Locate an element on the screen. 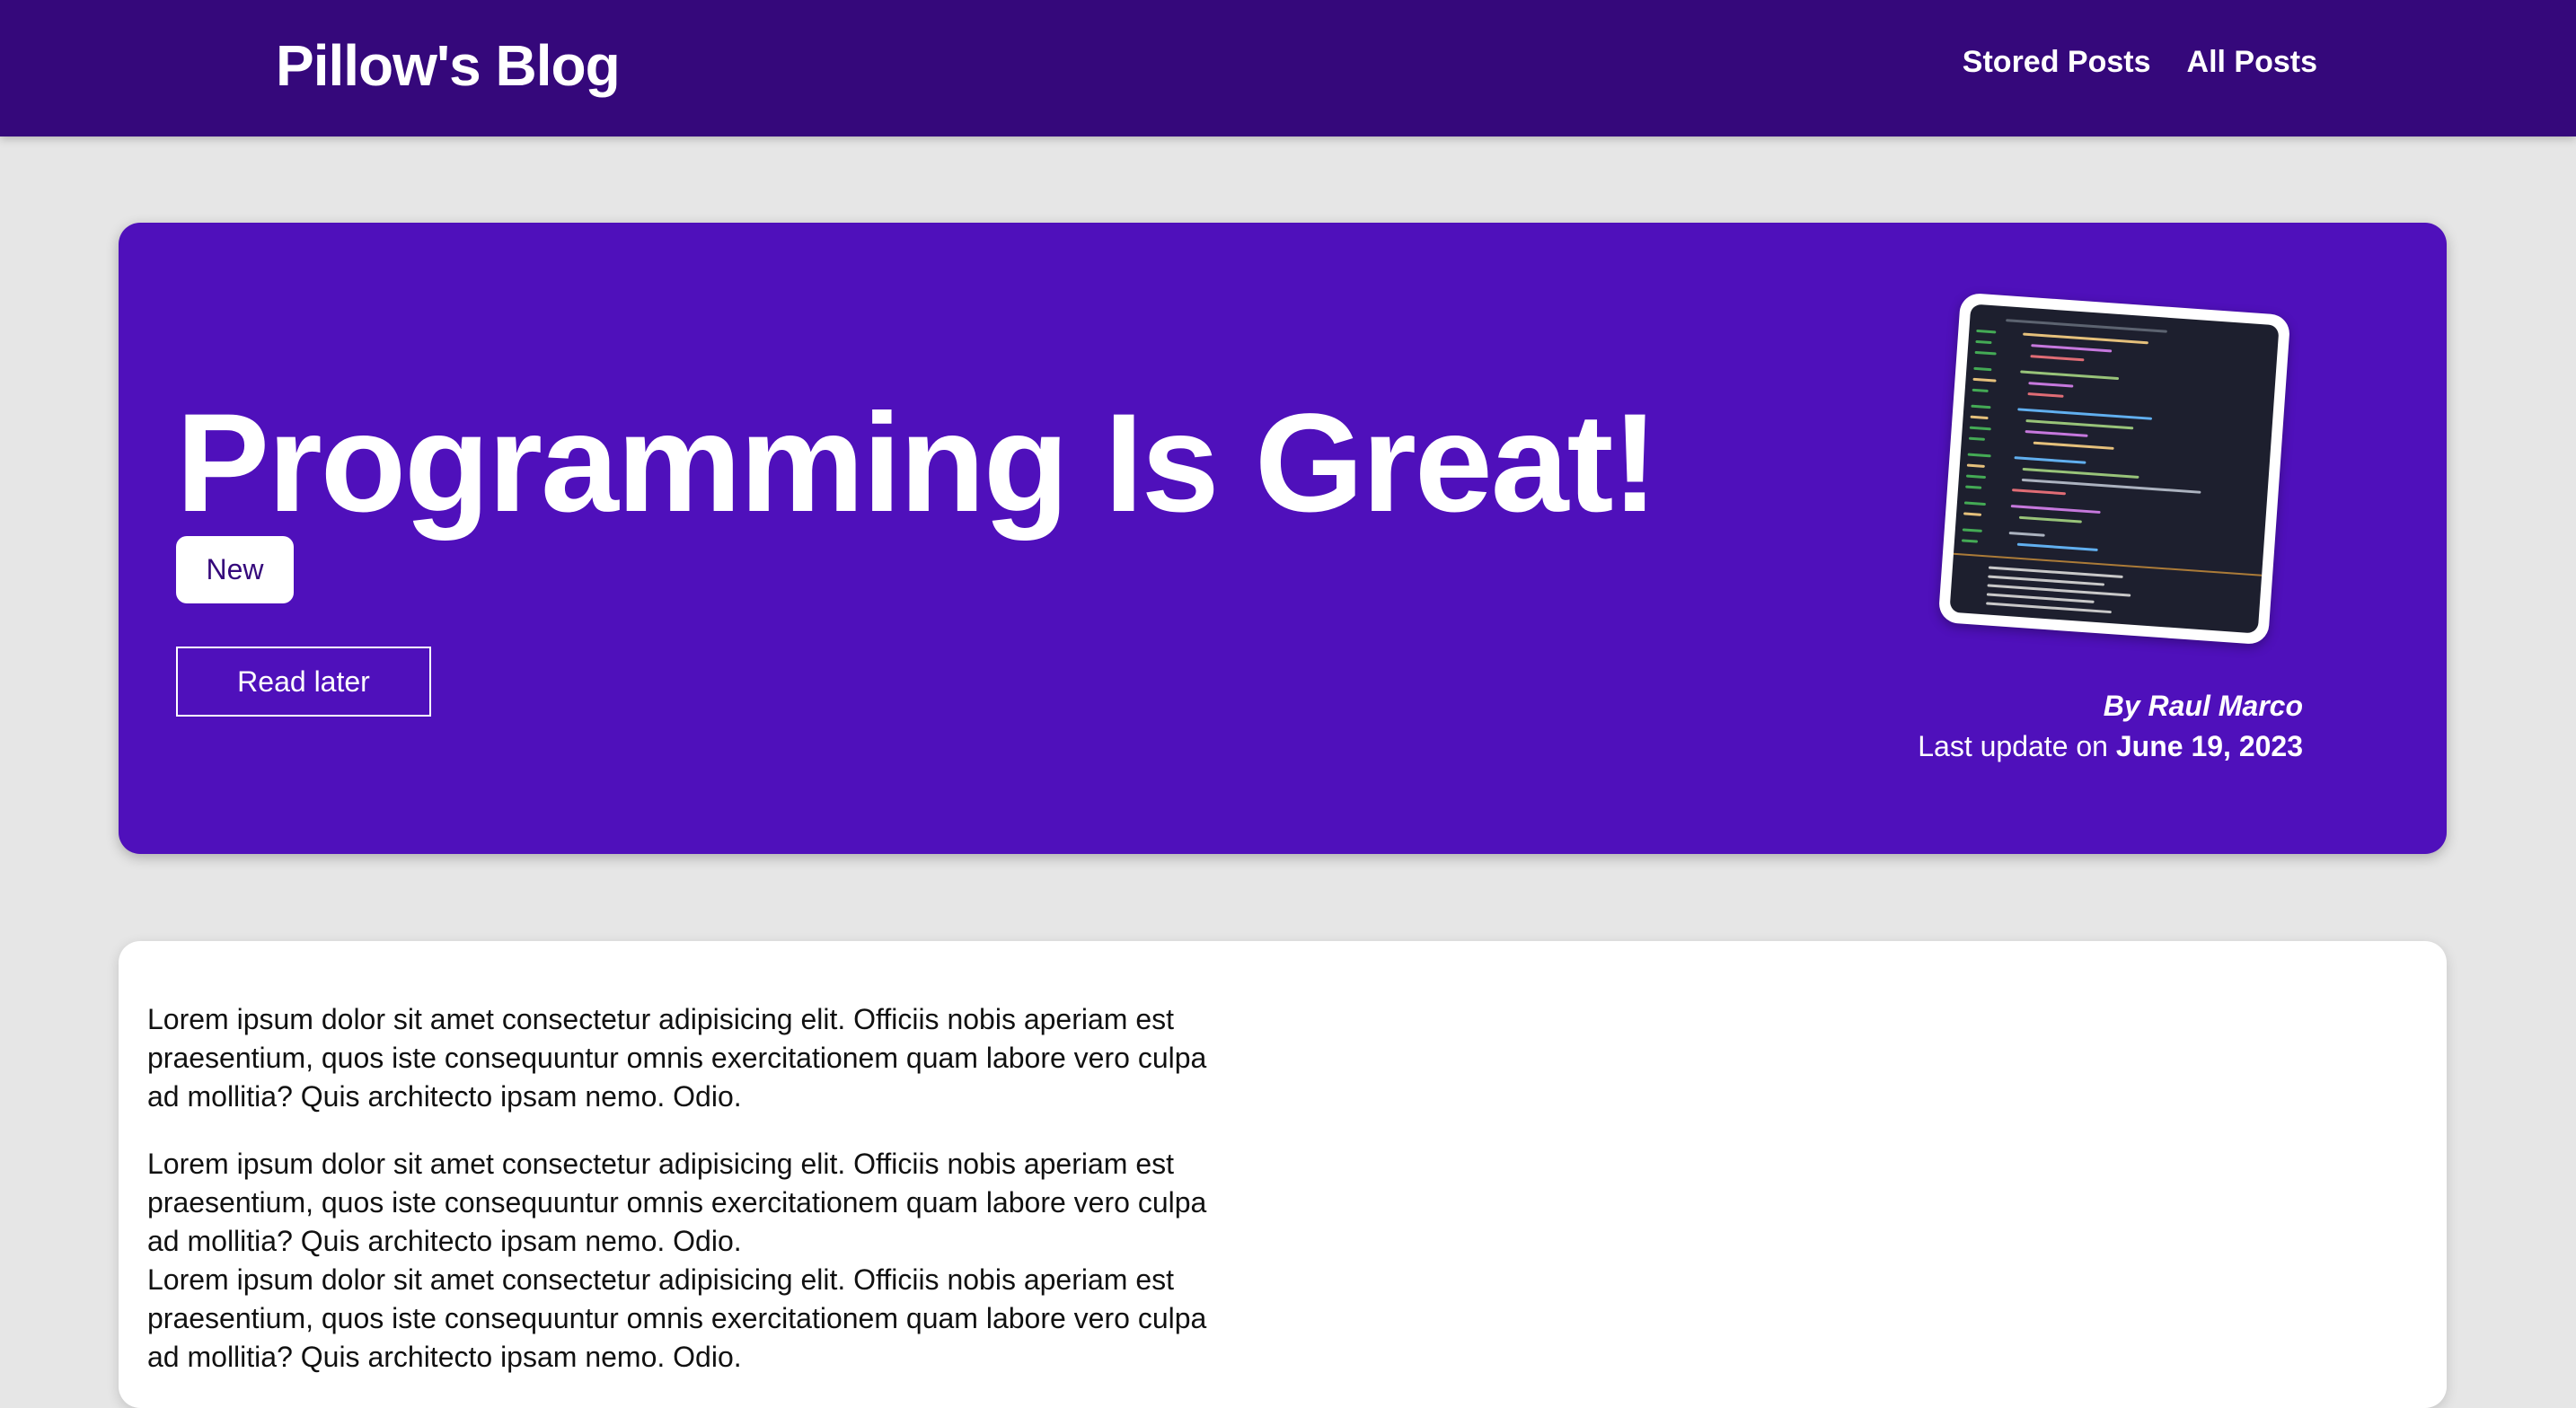 This screenshot has height=1408, width=2576. read-later-button: Read later is located at coordinates (303, 682).